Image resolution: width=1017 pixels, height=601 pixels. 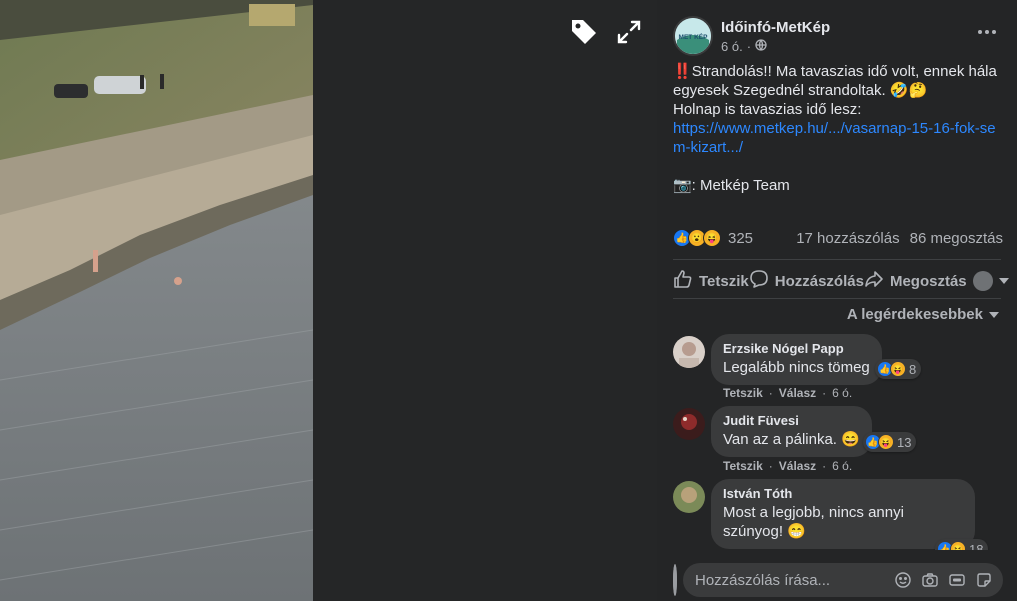 What do you see at coordinates (874, 281) in the screenshot?
I see `share-icon` at bounding box center [874, 281].